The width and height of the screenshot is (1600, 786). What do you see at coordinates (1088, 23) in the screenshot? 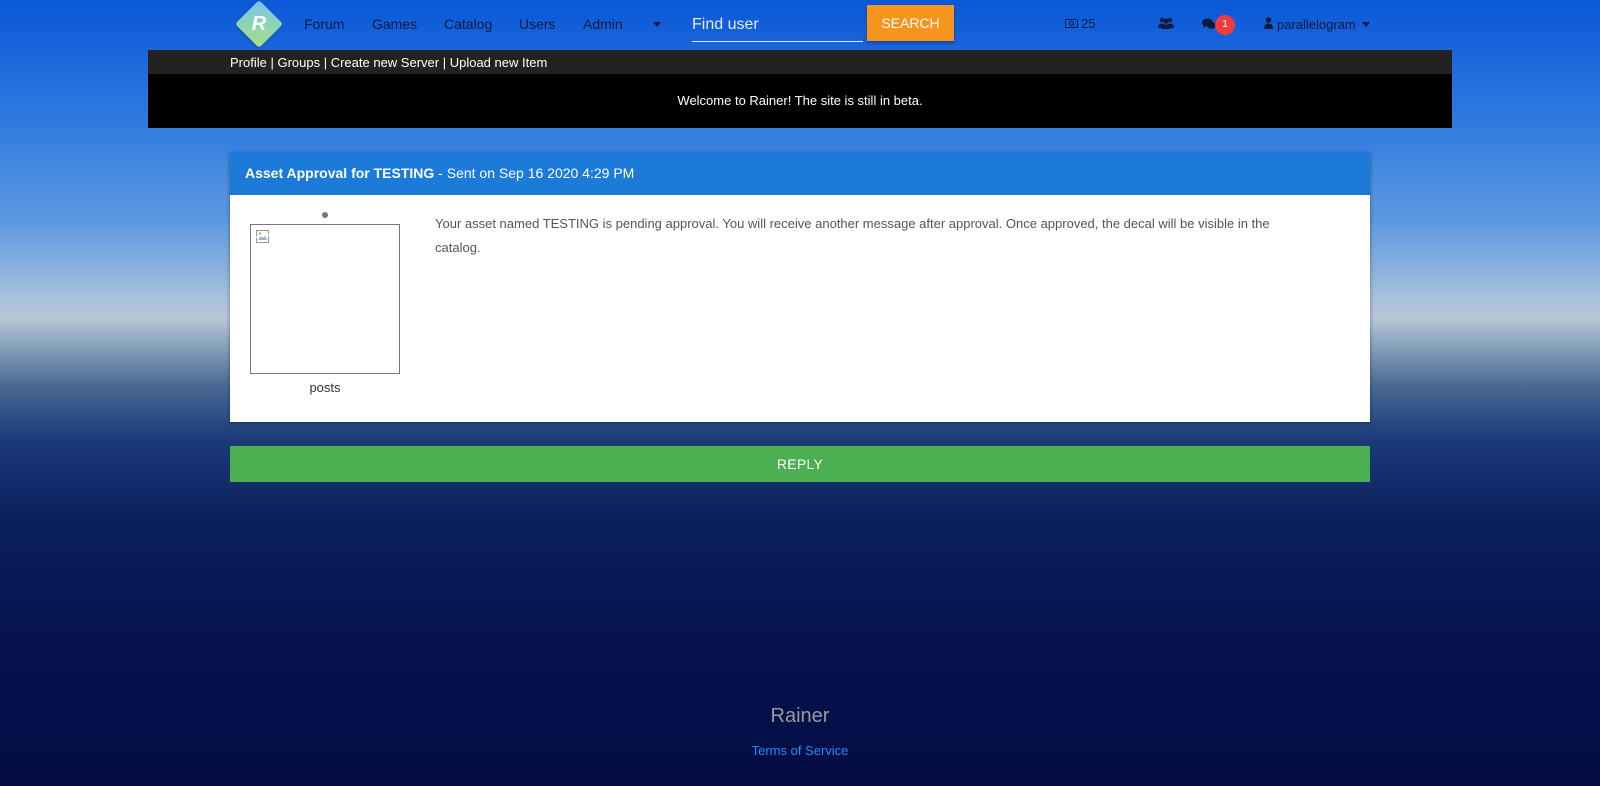
I see `currency-amount: 25` at bounding box center [1088, 23].